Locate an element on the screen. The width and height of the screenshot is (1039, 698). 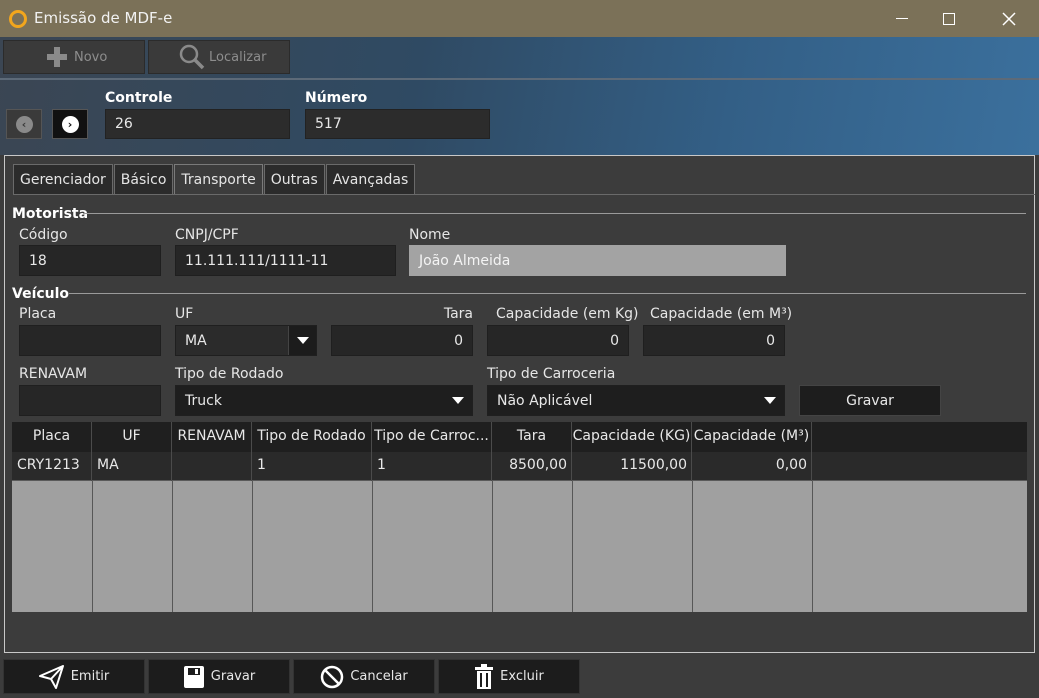
tab-basico: Básico is located at coordinates (143, 179).